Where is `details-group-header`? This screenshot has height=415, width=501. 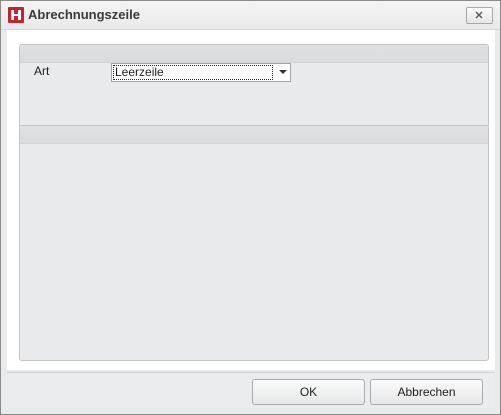 details-group-header is located at coordinates (254, 135).